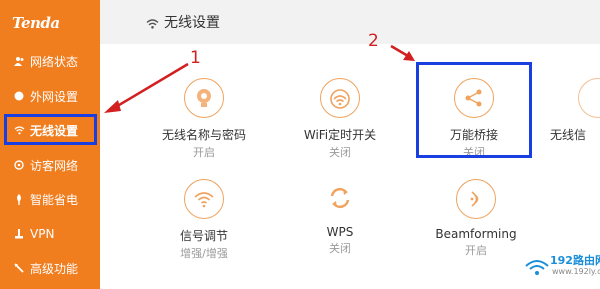 The height and width of the screenshot is (289, 600). Describe the element at coordinates (195, 58) in the screenshot. I see `annotation-number-1: 1` at that location.